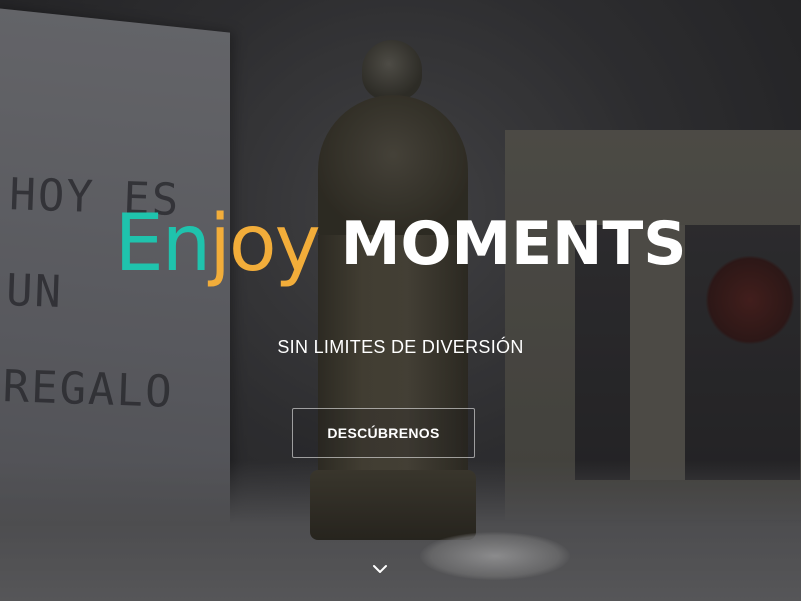 The width and height of the screenshot is (801, 601). I want to click on discover-button-label: DESCÚBRENOS, so click(383, 433).